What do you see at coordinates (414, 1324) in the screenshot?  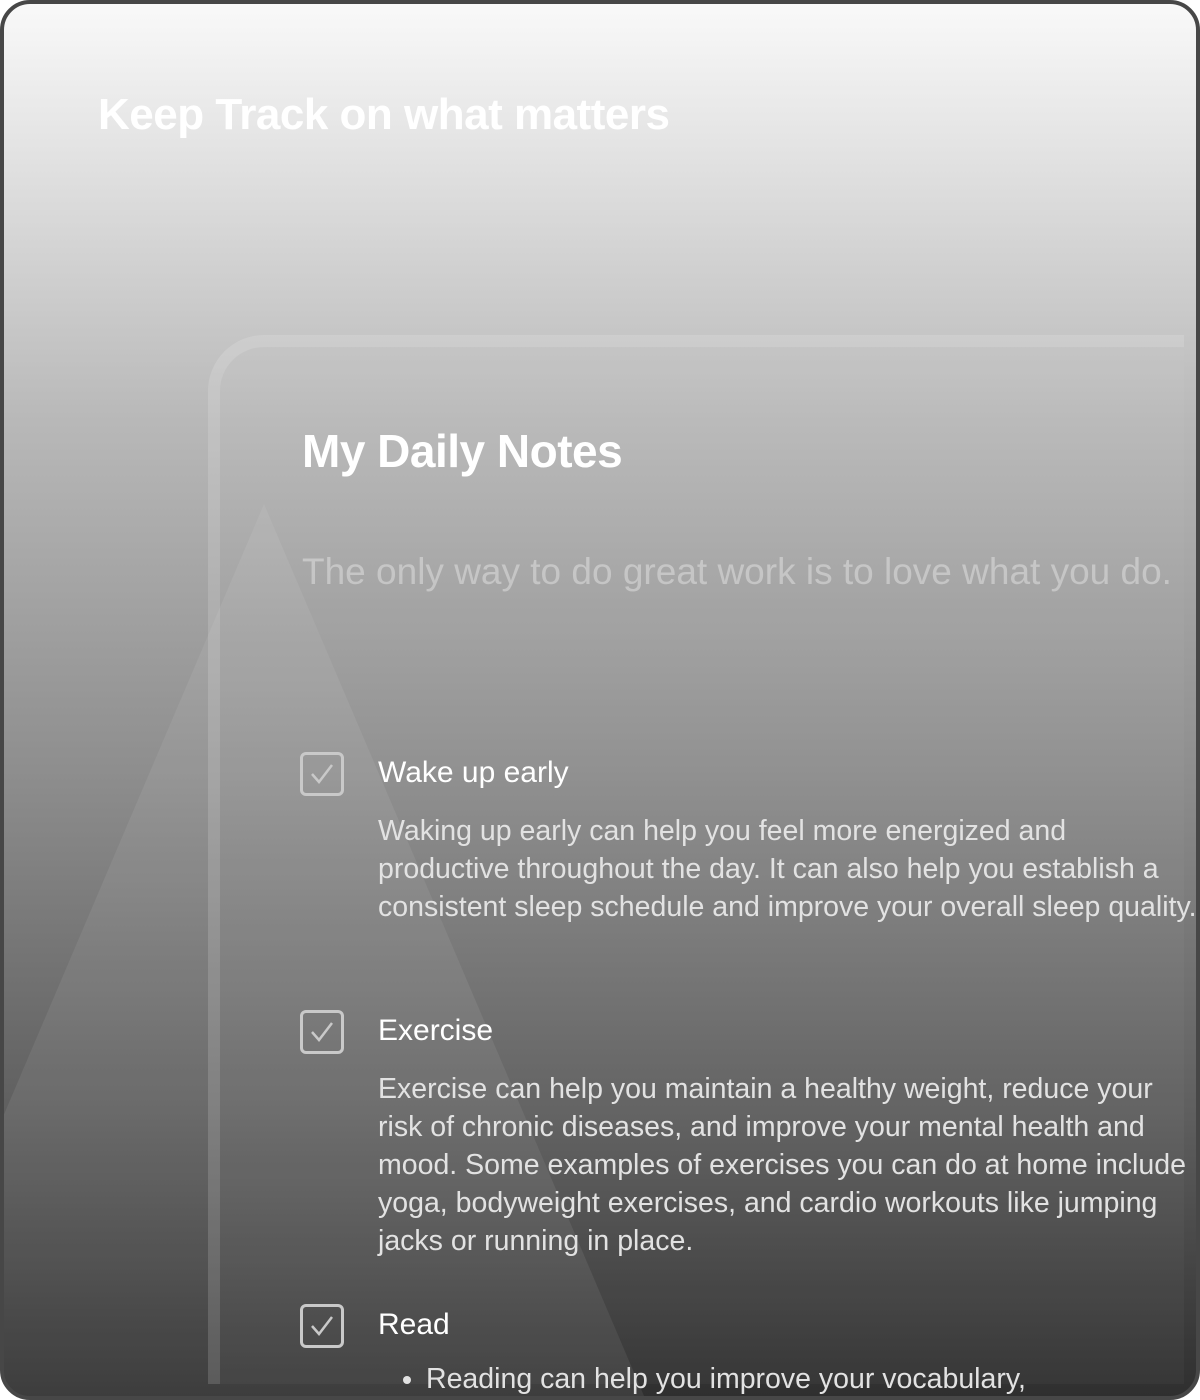 I see `todo-label: Read` at bounding box center [414, 1324].